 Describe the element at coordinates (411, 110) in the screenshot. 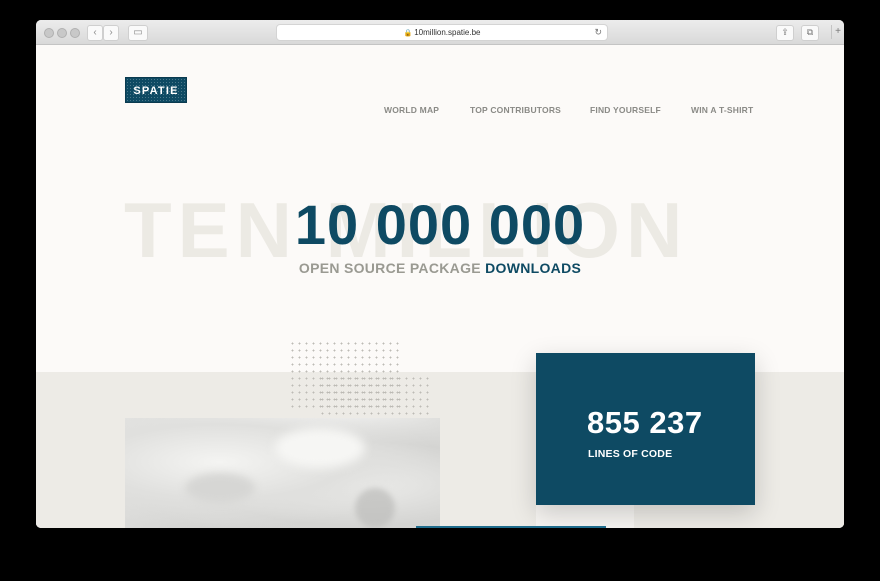

I see `nav-world-map: WORLD MAP` at that location.